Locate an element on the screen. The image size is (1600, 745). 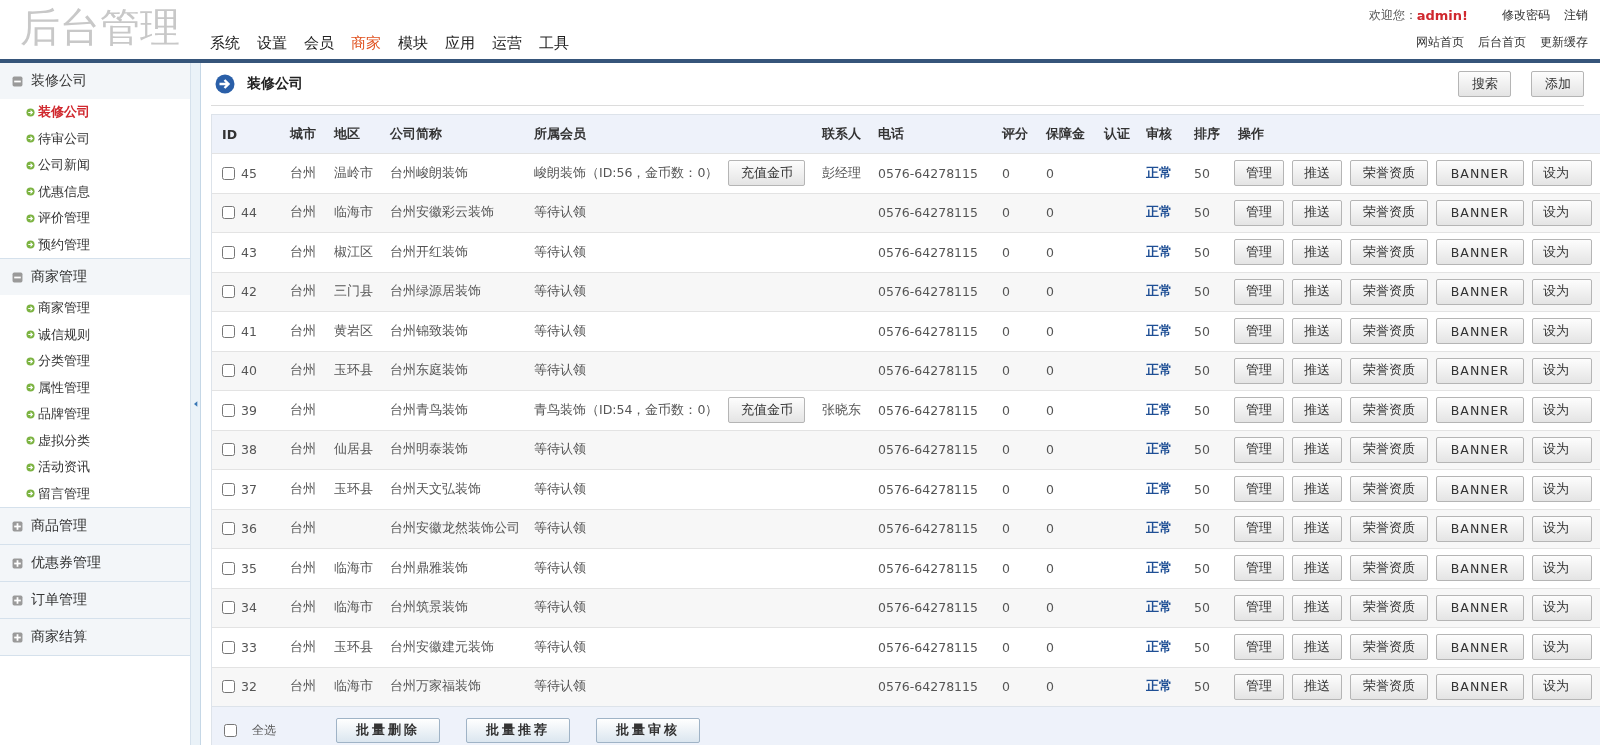
sidebar-item: 商家管理 is located at coordinates (95, 308).